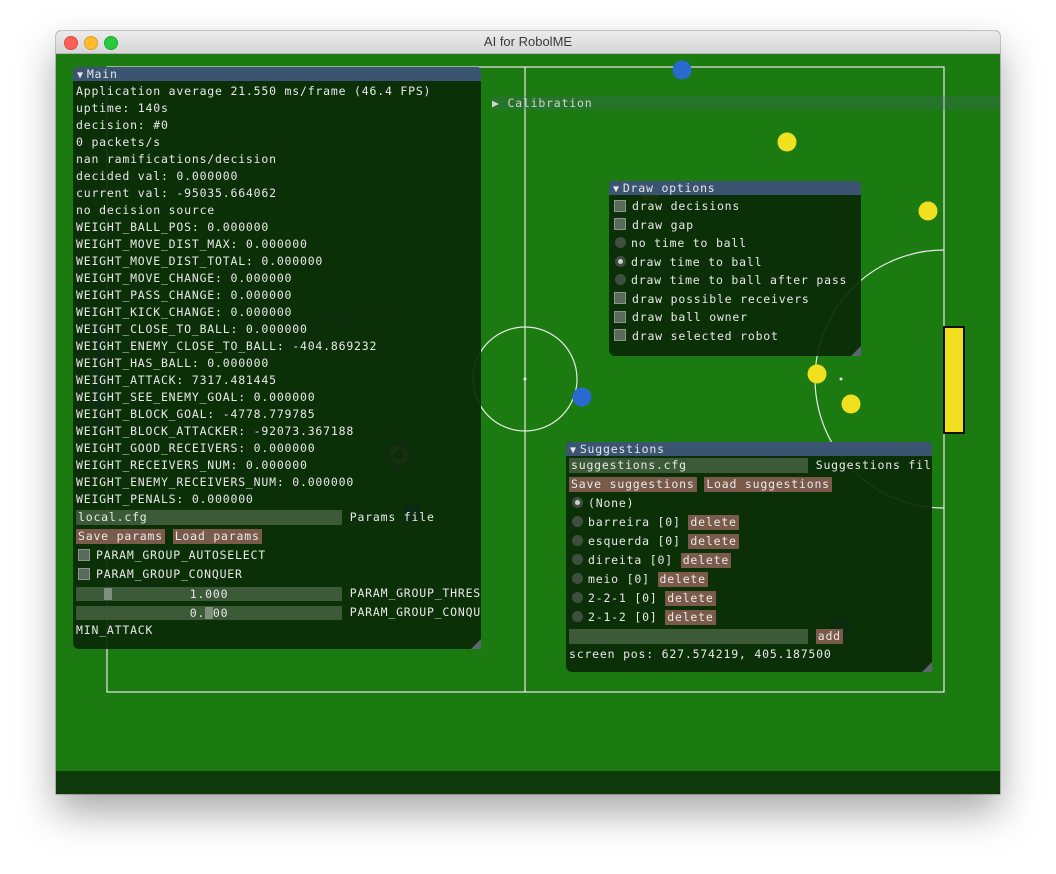 The width and height of the screenshot is (1056, 874). I want to click on suggestion-label: barreira [0], so click(634, 522).